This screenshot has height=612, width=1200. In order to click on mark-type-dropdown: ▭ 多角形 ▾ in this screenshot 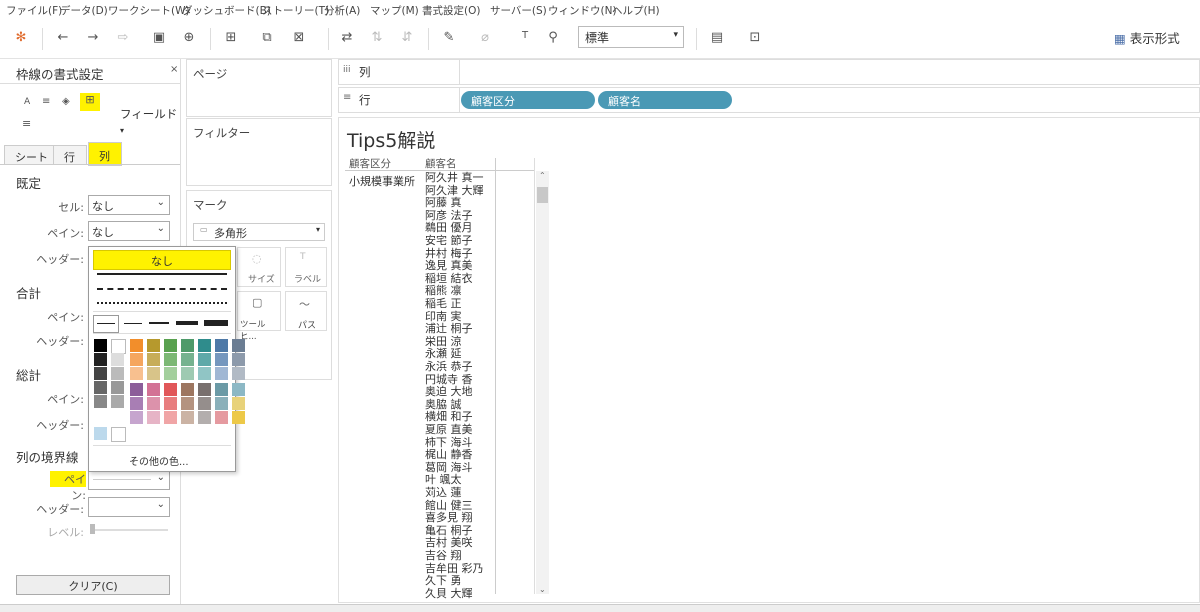, I will do `click(259, 232)`.